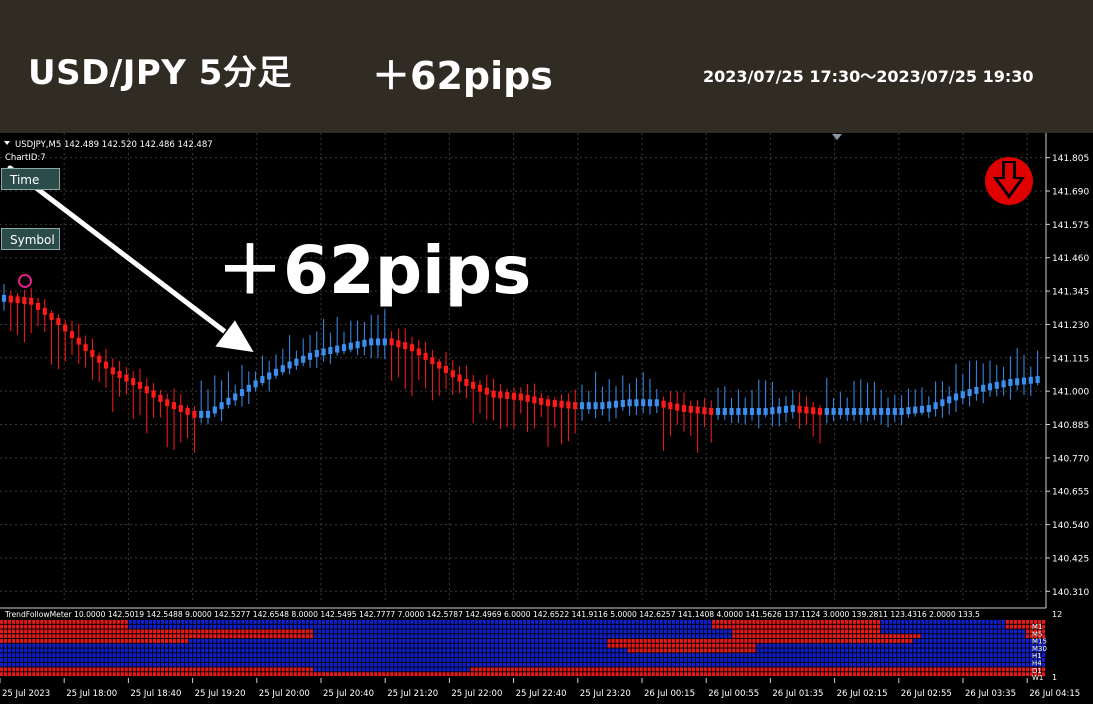 This screenshot has width=1093, height=704. What do you see at coordinates (30, 179) in the screenshot?
I see `time-button: Time` at bounding box center [30, 179].